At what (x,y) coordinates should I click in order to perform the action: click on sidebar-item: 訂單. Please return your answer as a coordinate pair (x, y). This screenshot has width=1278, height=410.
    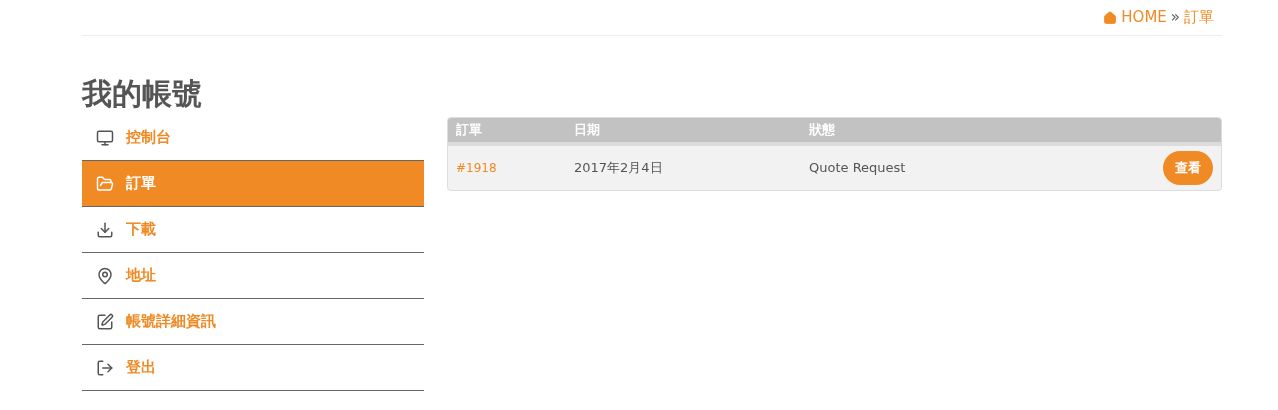
    Looking at the image, I should click on (253, 184).